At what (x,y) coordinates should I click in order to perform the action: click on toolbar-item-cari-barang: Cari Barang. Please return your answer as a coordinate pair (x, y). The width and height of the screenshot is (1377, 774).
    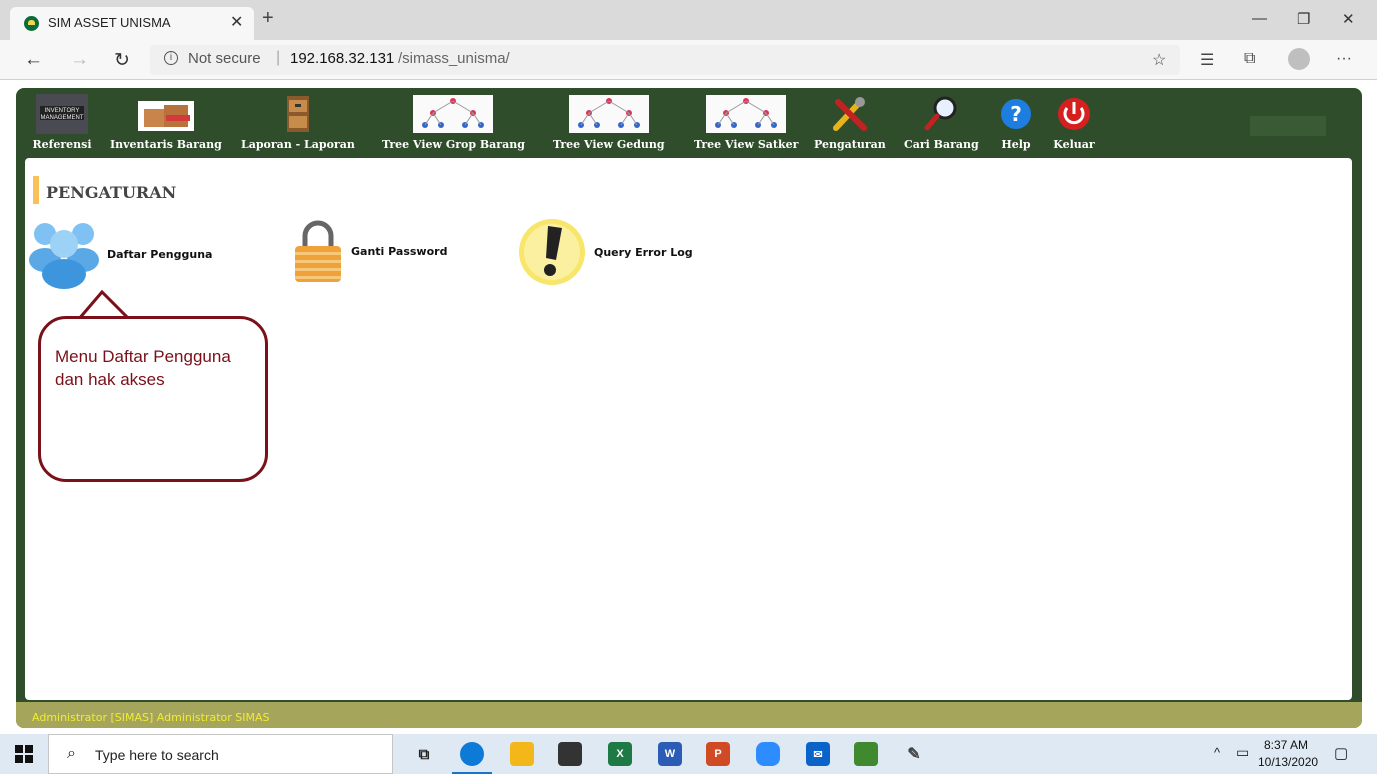
    Looking at the image, I should click on (941, 122).